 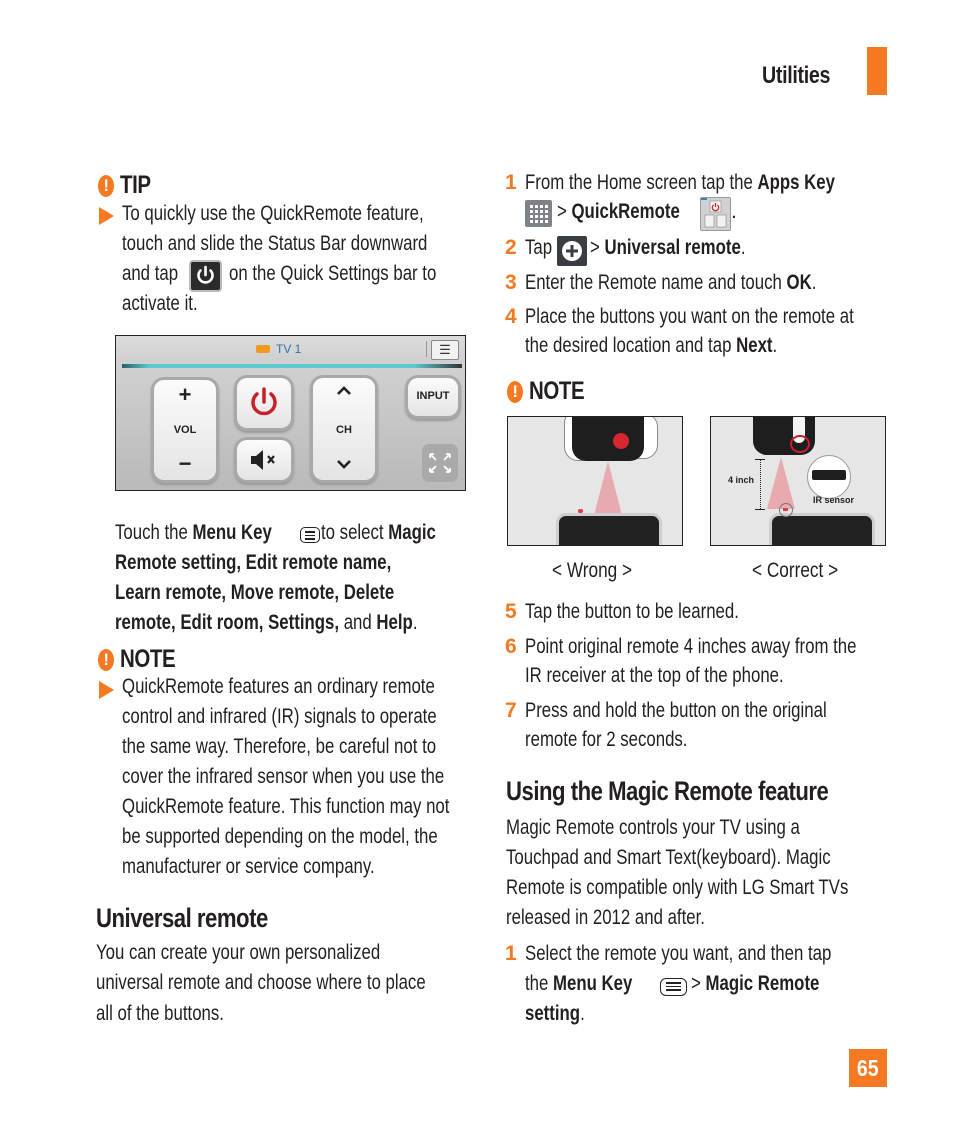 I want to click on channel-rocker: CH, so click(x=344, y=429).